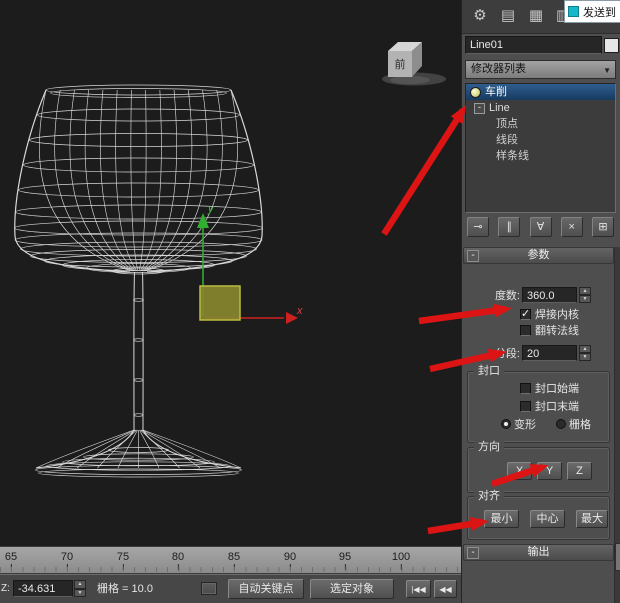  I want to click on gizmo-plane-handle, so click(220, 303).